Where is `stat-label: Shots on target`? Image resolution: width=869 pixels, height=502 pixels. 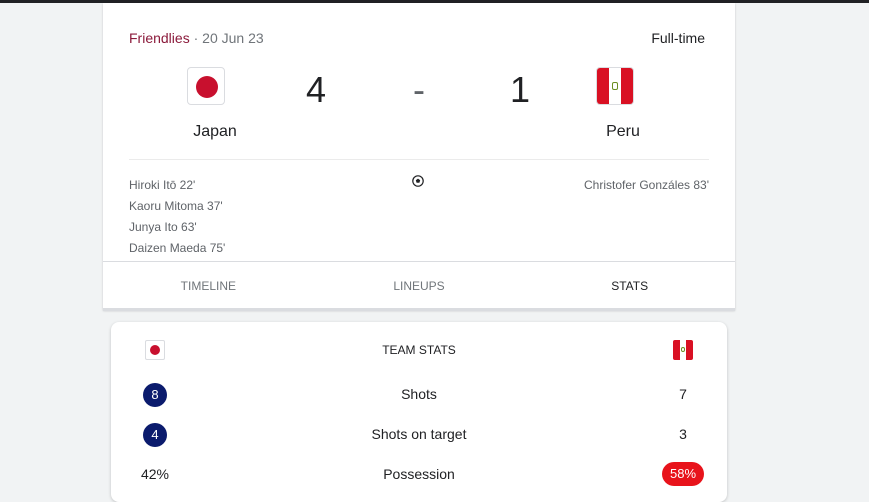 stat-label: Shots on target is located at coordinates (419, 434).